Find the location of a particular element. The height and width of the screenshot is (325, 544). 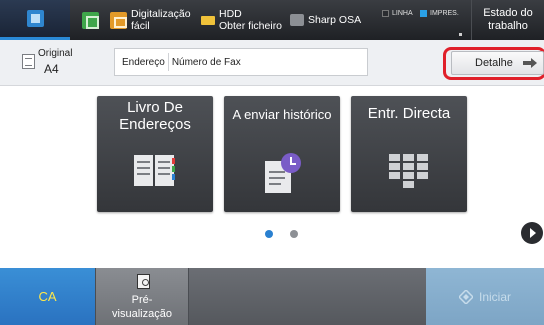

job-status-button: Estado do trabalho is located at coordinates (507, 20).